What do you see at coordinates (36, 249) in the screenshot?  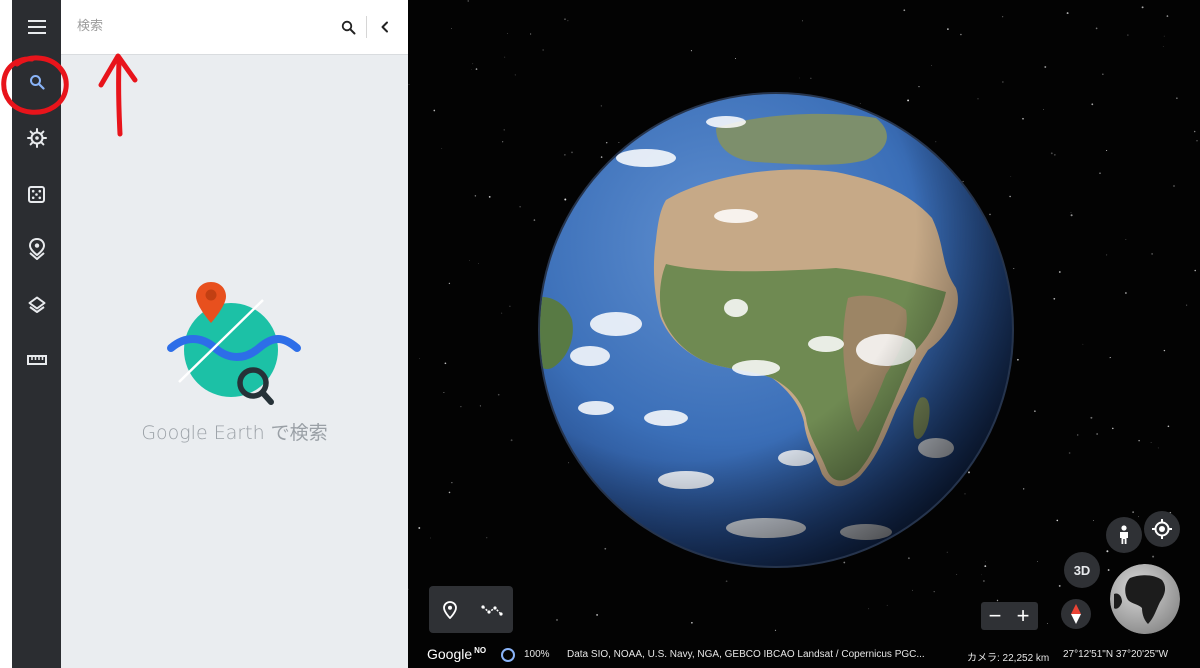 I see `projects-button` at bounding box center [36, 249].